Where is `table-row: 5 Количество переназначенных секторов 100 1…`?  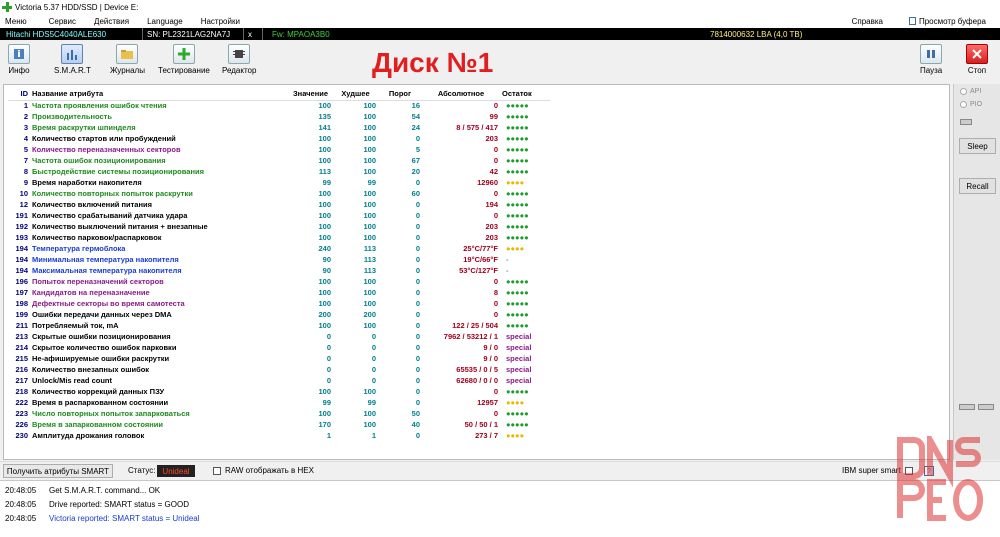 table-row: 5 Количество переназначенных секторов 100 1… is located at coordinates (279, 149).